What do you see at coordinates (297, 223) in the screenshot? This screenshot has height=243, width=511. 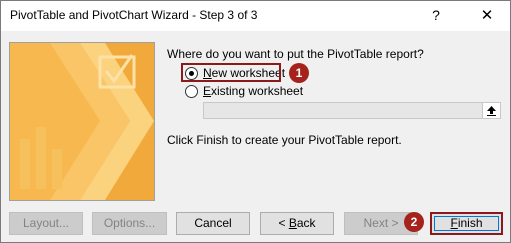 I see `back-button: < Back` at bounding box center [297, 223].